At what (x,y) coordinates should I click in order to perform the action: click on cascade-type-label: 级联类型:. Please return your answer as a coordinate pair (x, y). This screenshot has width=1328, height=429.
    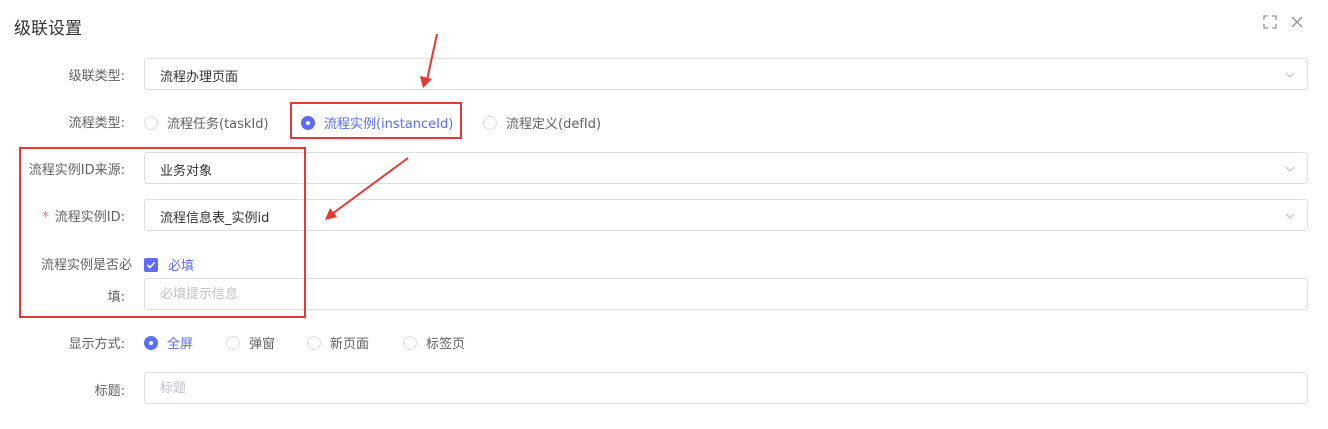
    Looking at the image, I should click on (96, 76).